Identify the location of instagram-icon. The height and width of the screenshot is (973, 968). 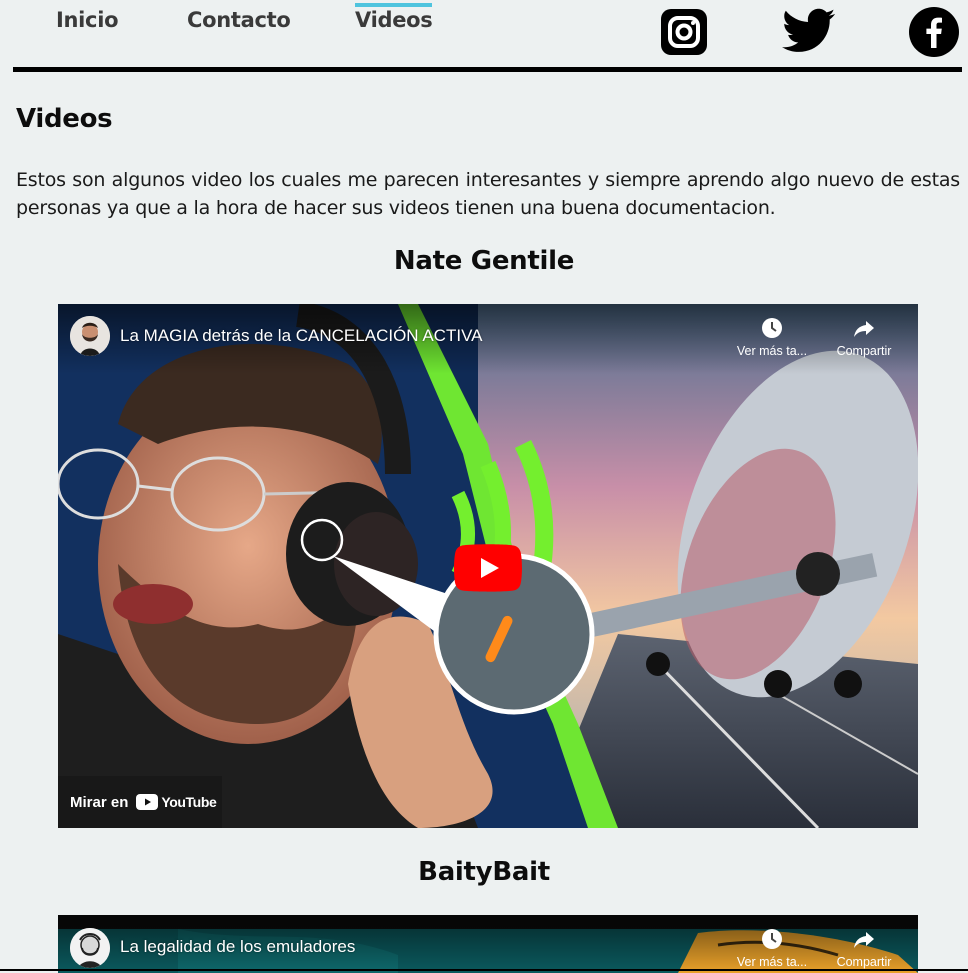
(684, 32).